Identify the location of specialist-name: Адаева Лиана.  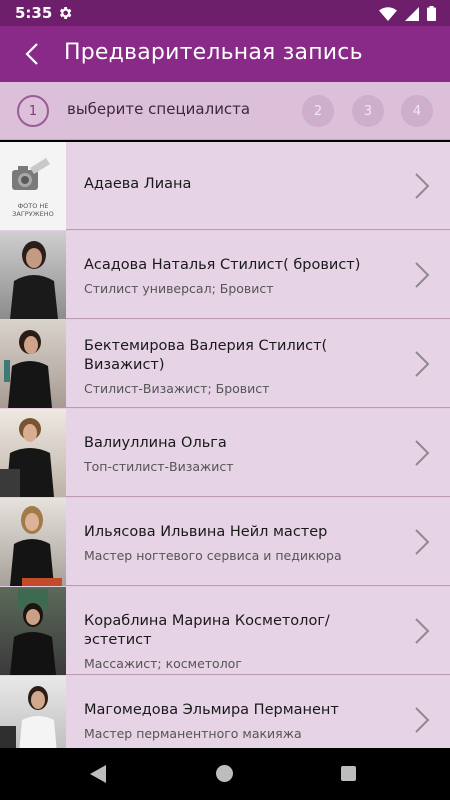
(138, 184).